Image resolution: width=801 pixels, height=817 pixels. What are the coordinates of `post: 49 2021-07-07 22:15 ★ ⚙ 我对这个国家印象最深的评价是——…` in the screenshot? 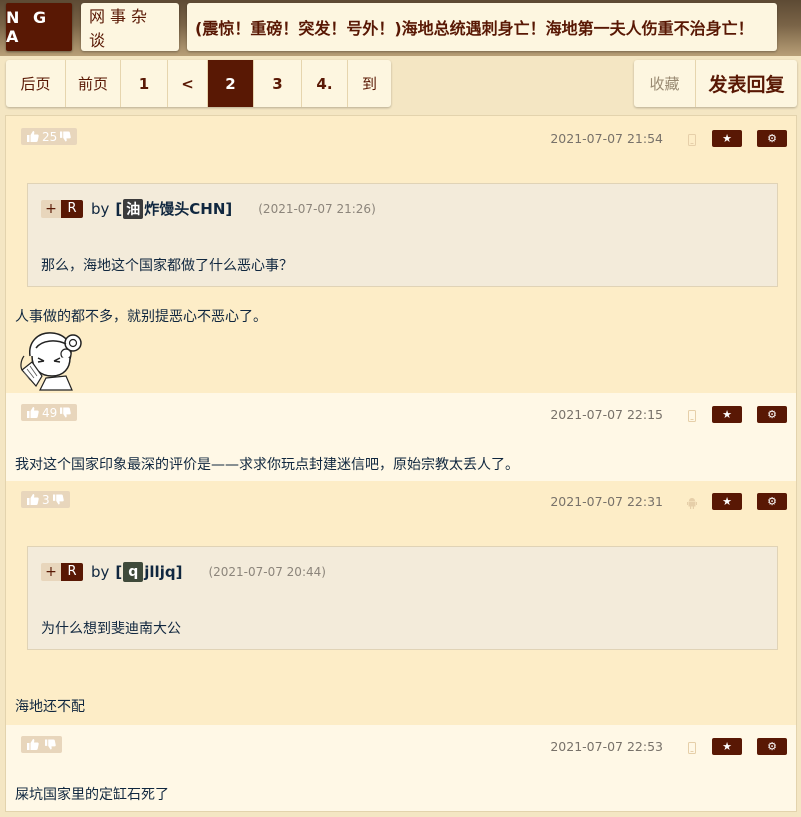 It's located at (401, 437).